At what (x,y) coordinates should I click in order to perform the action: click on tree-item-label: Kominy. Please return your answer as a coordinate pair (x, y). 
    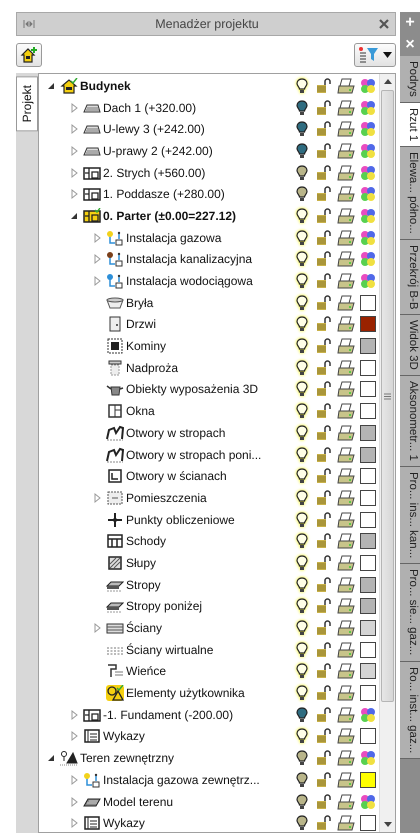
    Looking at the image, I should click on (208, 346).